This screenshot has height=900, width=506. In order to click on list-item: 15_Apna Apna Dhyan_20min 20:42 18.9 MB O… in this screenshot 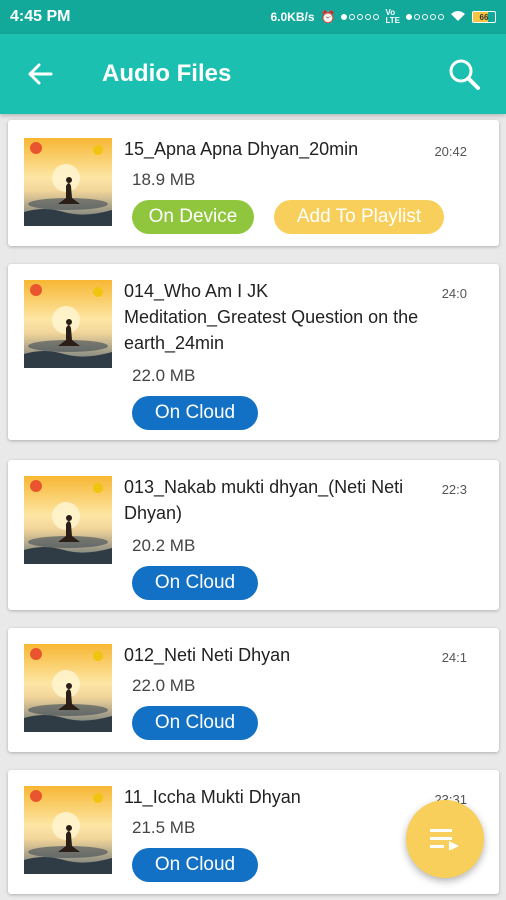, I will do `click(253, 183)`.